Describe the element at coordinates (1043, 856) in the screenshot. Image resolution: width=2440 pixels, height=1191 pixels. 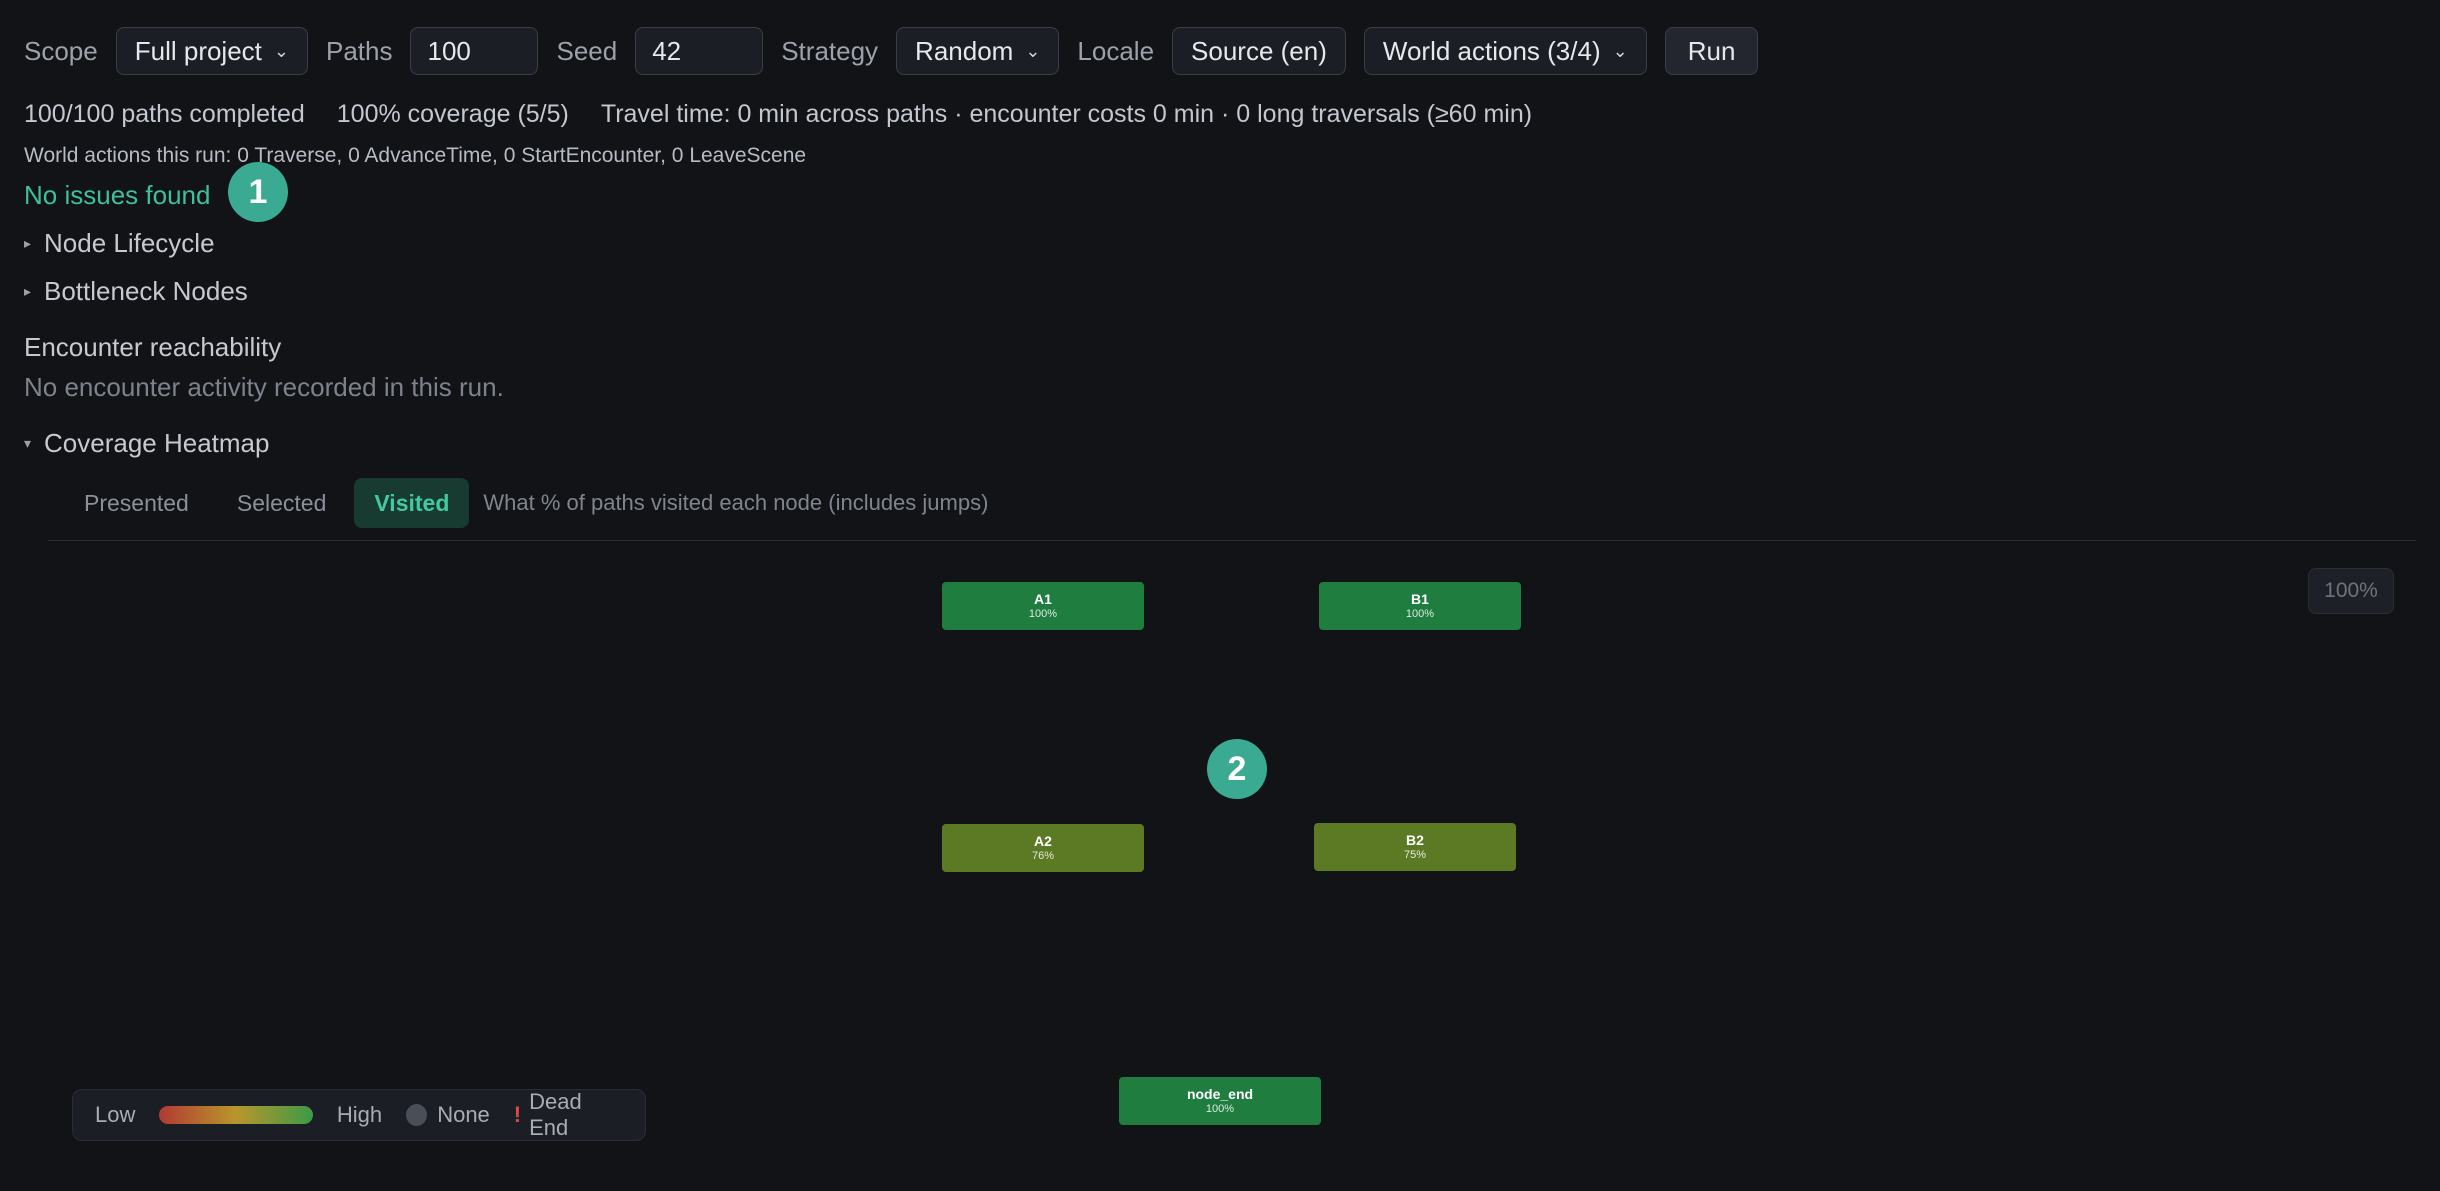
I see `node-percent: 76%` at that location.